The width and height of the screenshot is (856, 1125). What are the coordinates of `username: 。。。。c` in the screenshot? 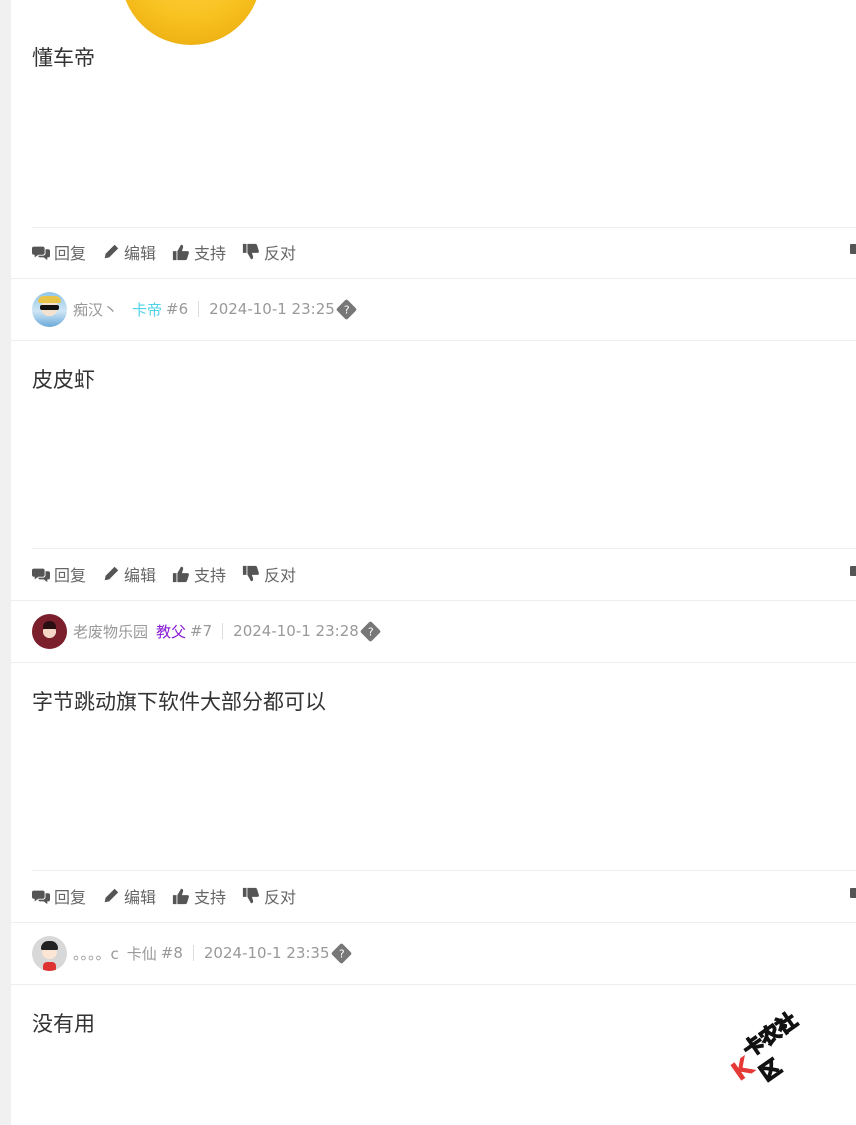 It's located at (96, 953).